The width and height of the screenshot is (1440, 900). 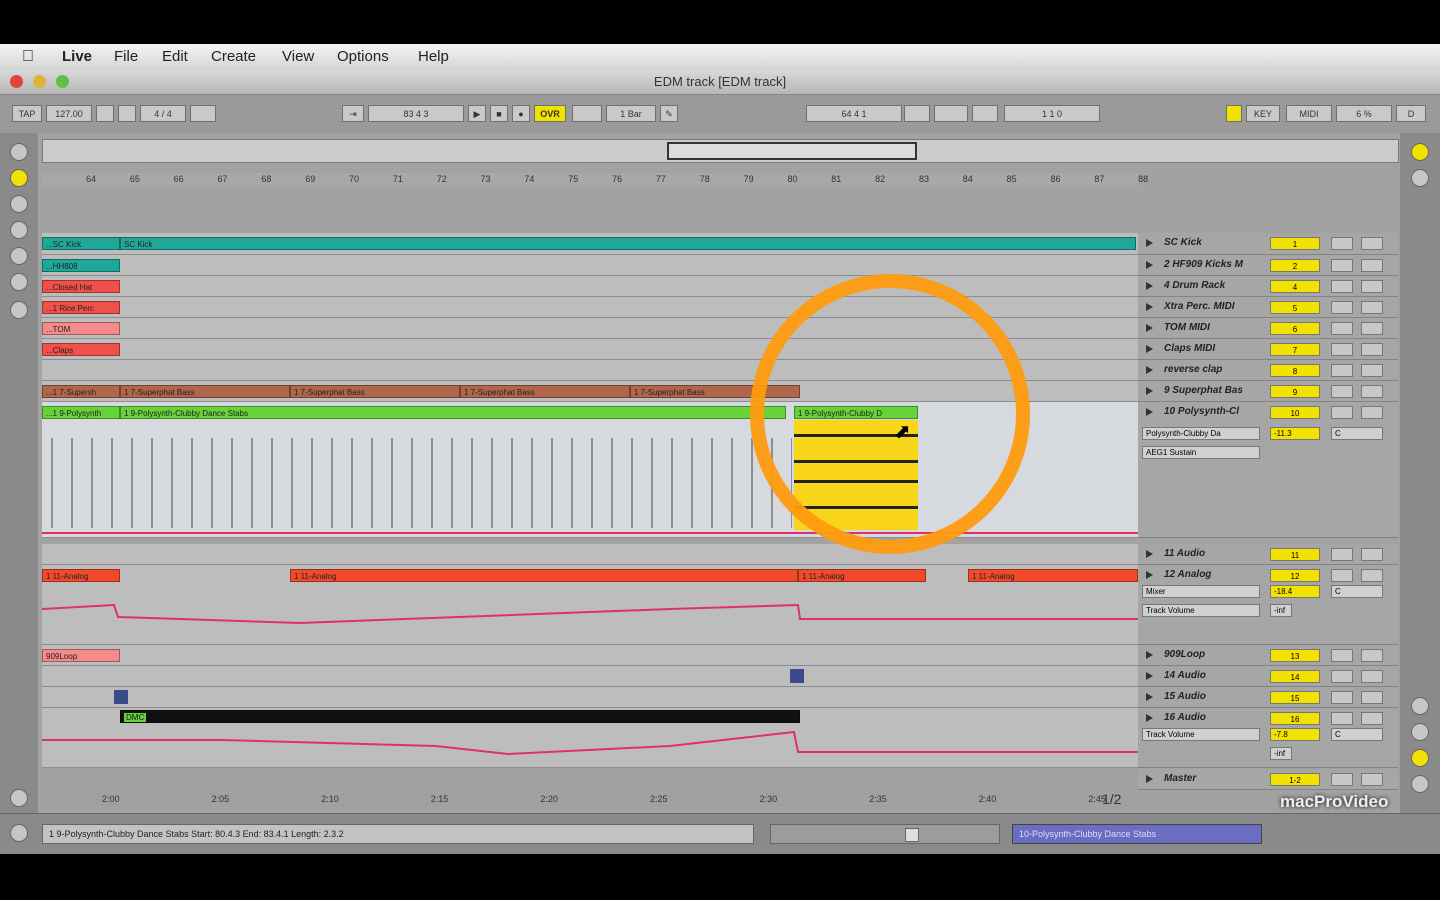 I want to click on track-header: Master 1-2, so click(x=1268, y=779).